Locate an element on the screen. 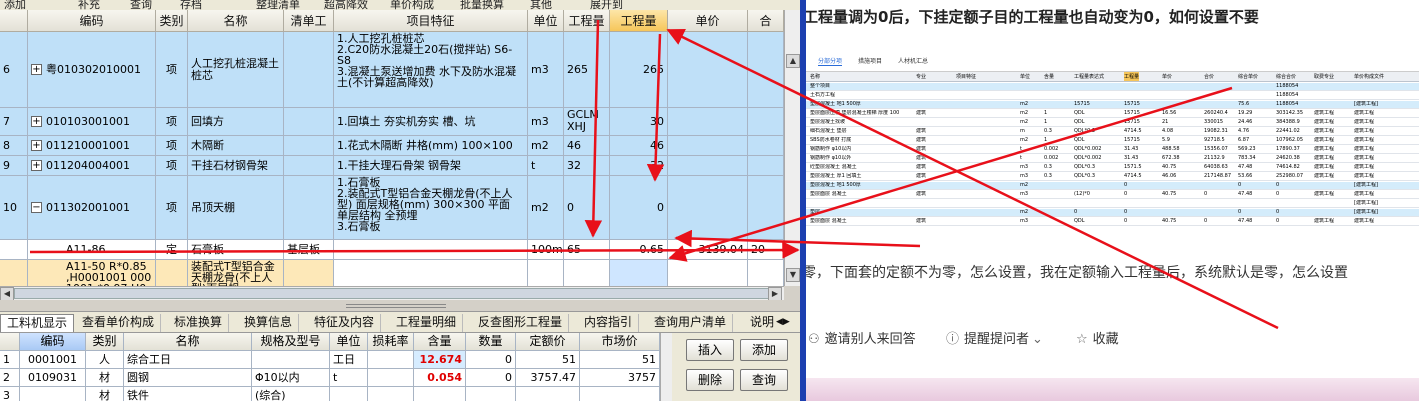  row-code: −011302001001 is located at coordinates (92, 208).